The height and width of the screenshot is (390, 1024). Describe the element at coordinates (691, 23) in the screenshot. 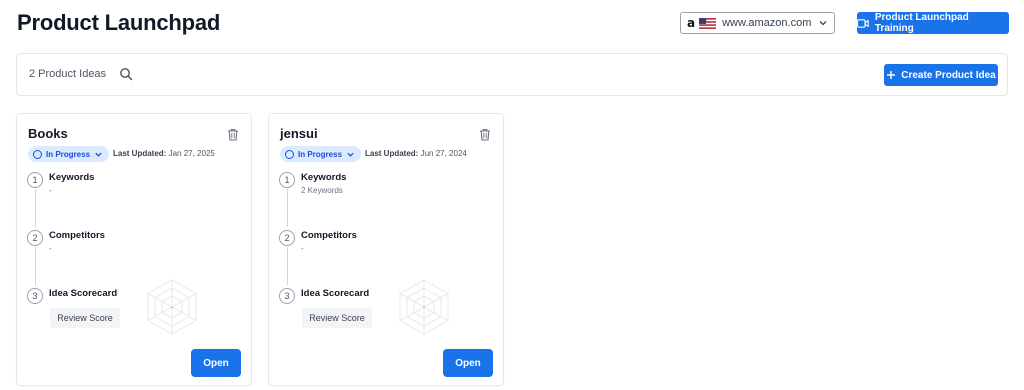

I see `amazon-logo-icon: a` at that location.